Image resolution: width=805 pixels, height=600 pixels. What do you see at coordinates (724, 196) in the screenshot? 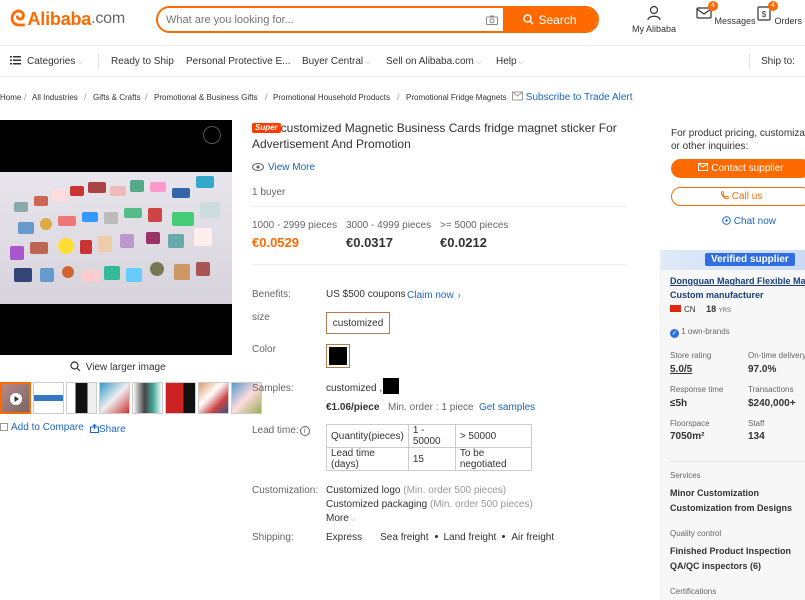
I see `phone-icon` at bounding box center [724, 196].